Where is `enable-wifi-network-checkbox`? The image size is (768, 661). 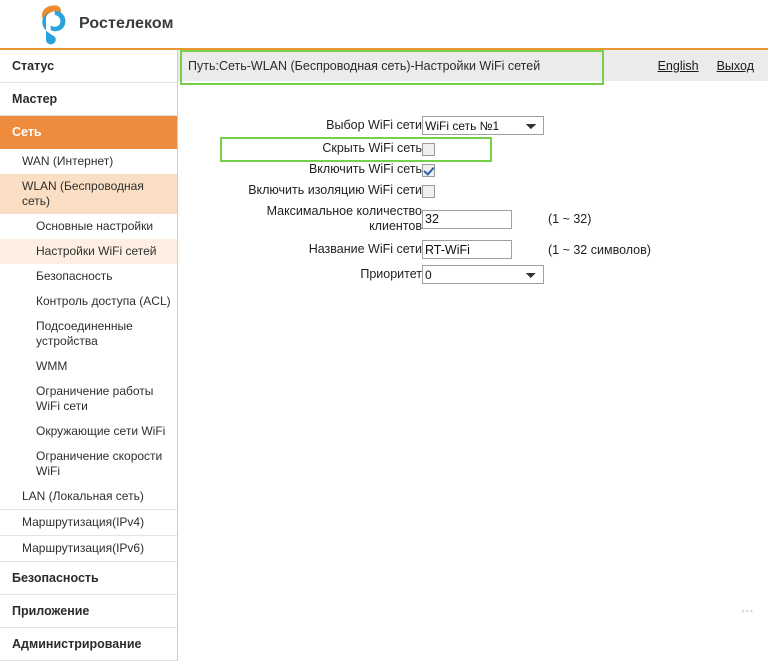 enable-wifi-network-checkbox is located at coordinates (428, 170).